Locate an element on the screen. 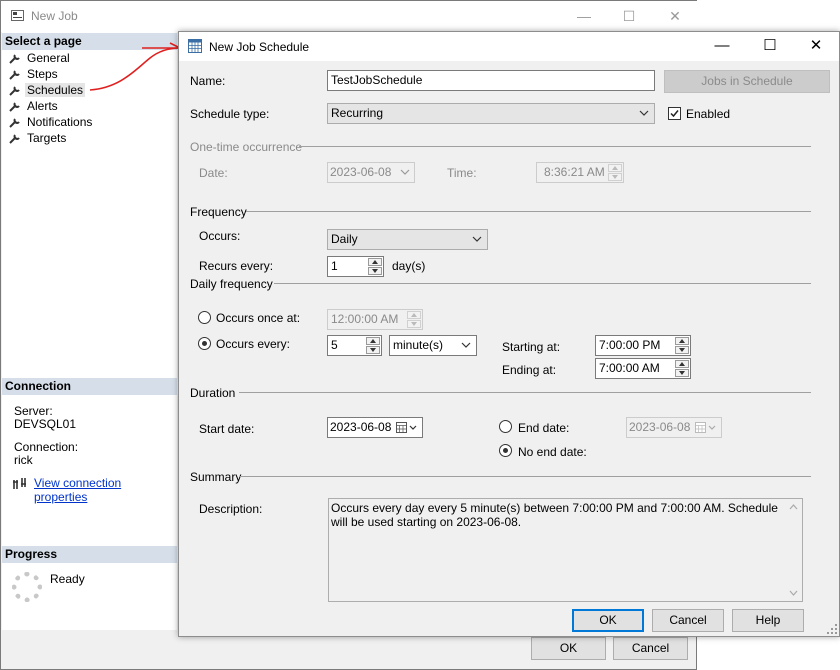 The height and width of the screenshot is (670, 840). end-date-picker: 2023-06-08 is located at coordinates (674, 427).